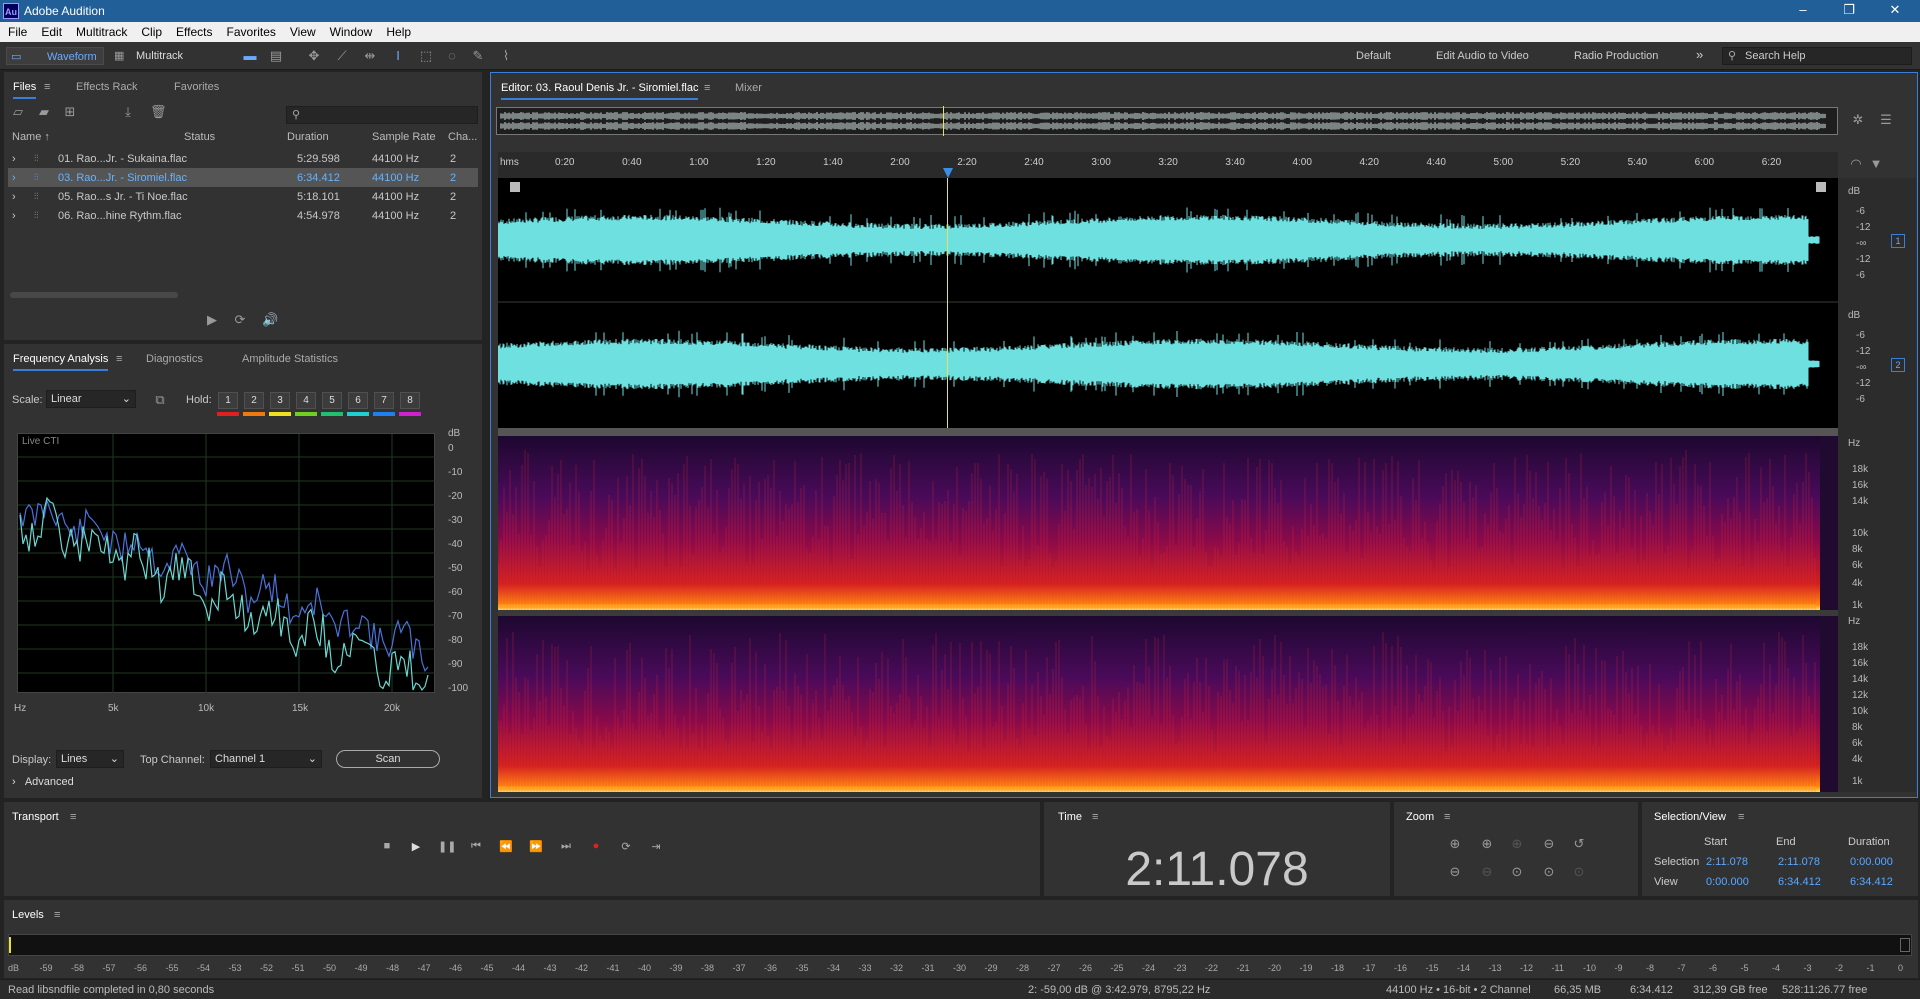  I want to click on view-end: 6:34.412, so click(1799, 882).